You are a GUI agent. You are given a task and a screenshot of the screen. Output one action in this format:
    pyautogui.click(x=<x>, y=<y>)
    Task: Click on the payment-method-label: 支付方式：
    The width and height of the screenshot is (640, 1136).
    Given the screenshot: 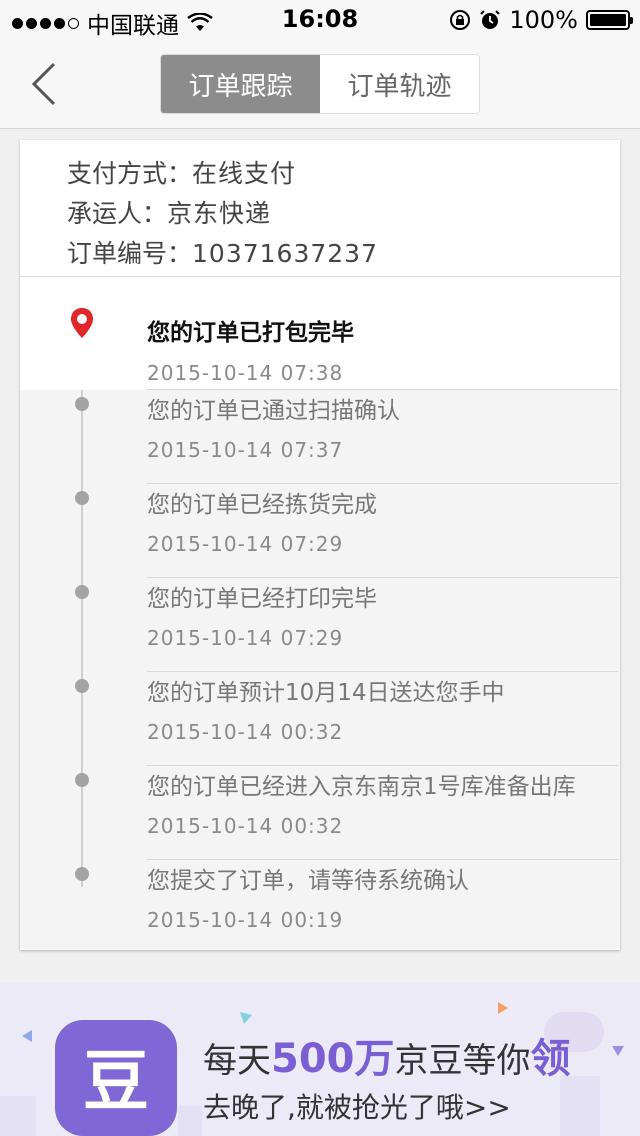 What is the action you would take?
    pyautogui.click(x=130, y=173)
    